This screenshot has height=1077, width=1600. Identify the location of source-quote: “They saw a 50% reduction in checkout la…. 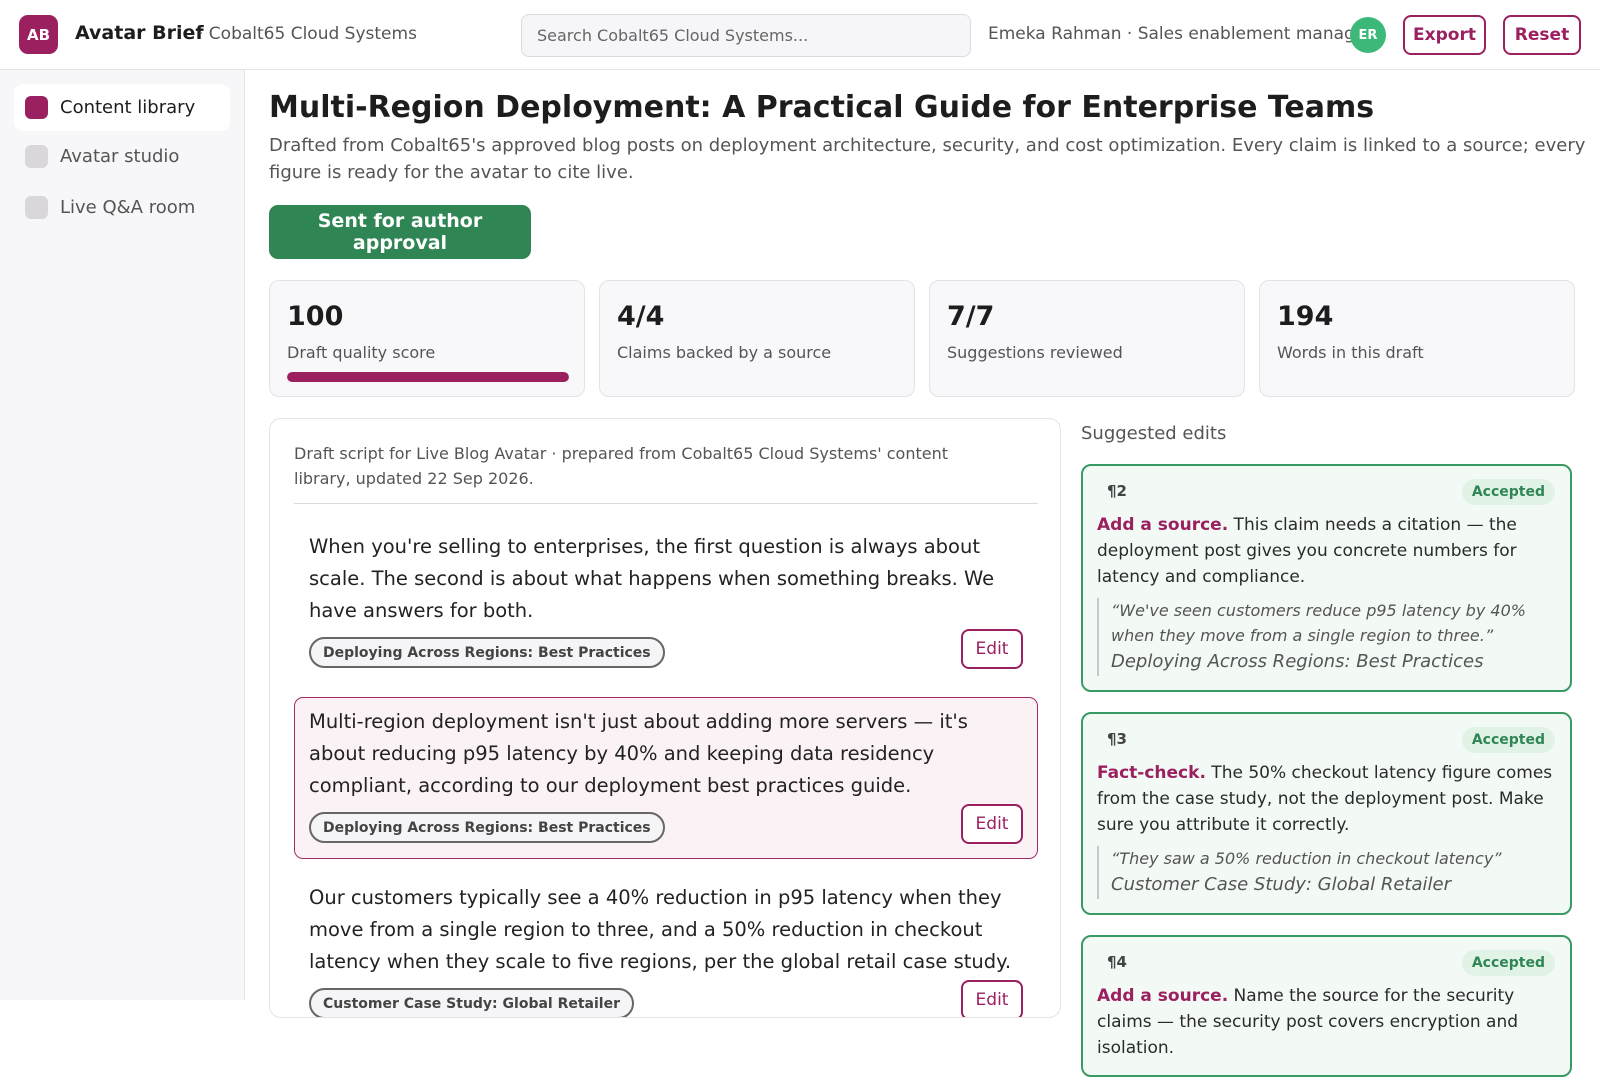
(1326, 872).